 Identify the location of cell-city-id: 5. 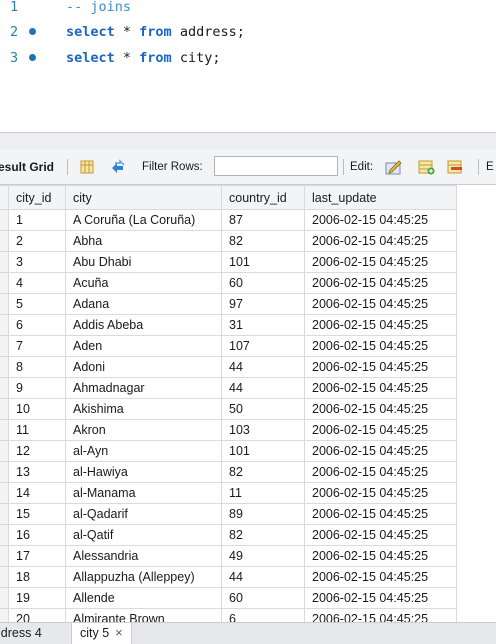
(37, 304).